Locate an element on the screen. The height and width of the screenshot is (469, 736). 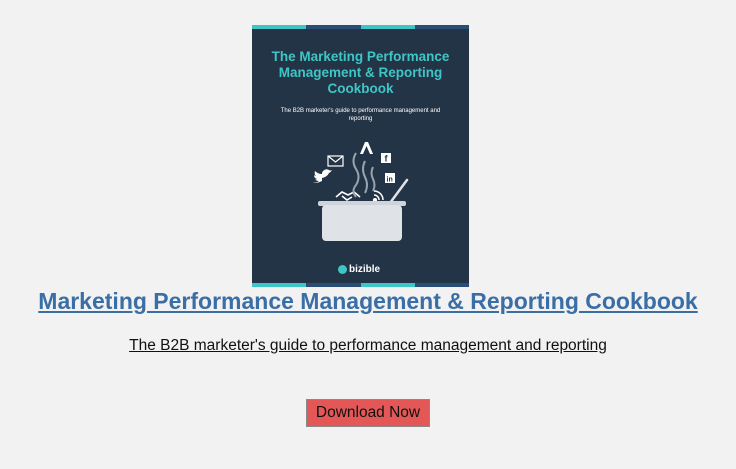
bizible-logo-text: bizible is located at coordinates (365, 269).